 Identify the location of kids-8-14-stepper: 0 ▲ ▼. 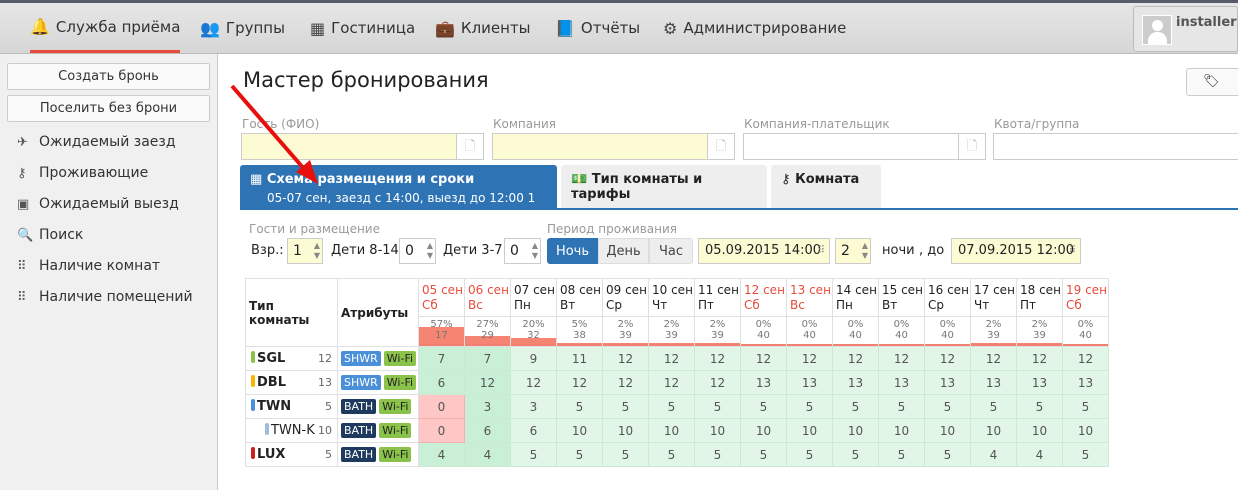
(417, 251).